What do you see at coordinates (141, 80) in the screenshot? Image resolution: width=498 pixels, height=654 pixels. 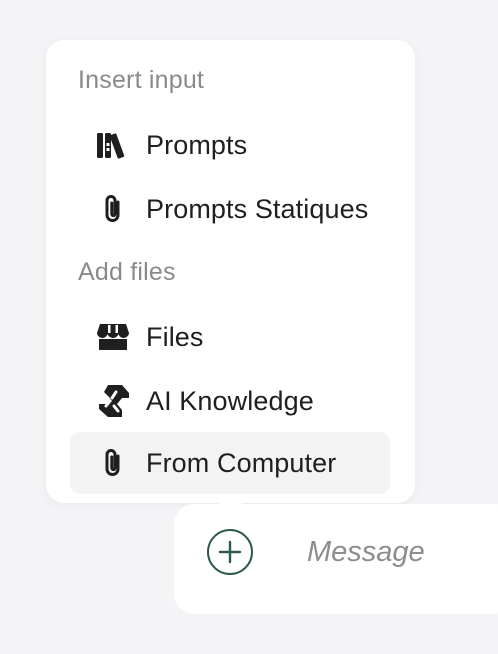 I see `section-label-insert-input: Insert input` at bounding box center [141, 80].